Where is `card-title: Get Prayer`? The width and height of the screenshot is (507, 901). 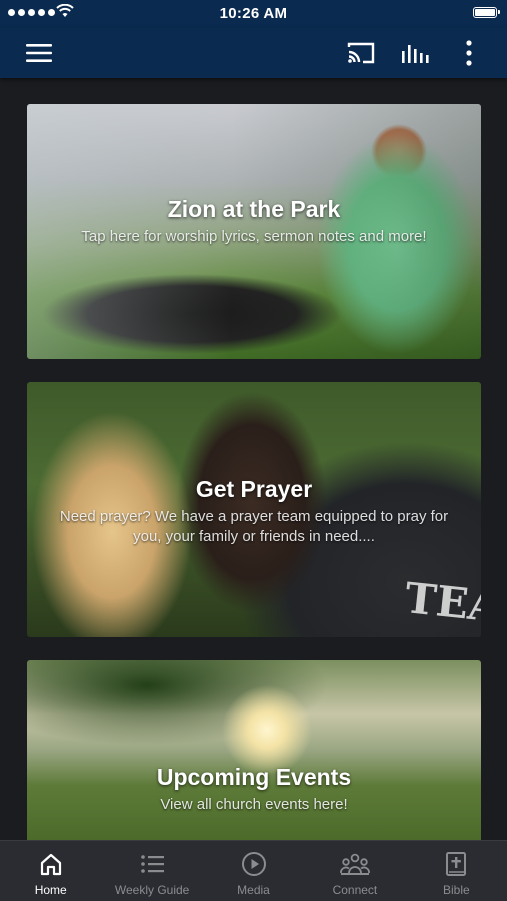 card-title: Get Prayer is located at coordinates (254, 489).